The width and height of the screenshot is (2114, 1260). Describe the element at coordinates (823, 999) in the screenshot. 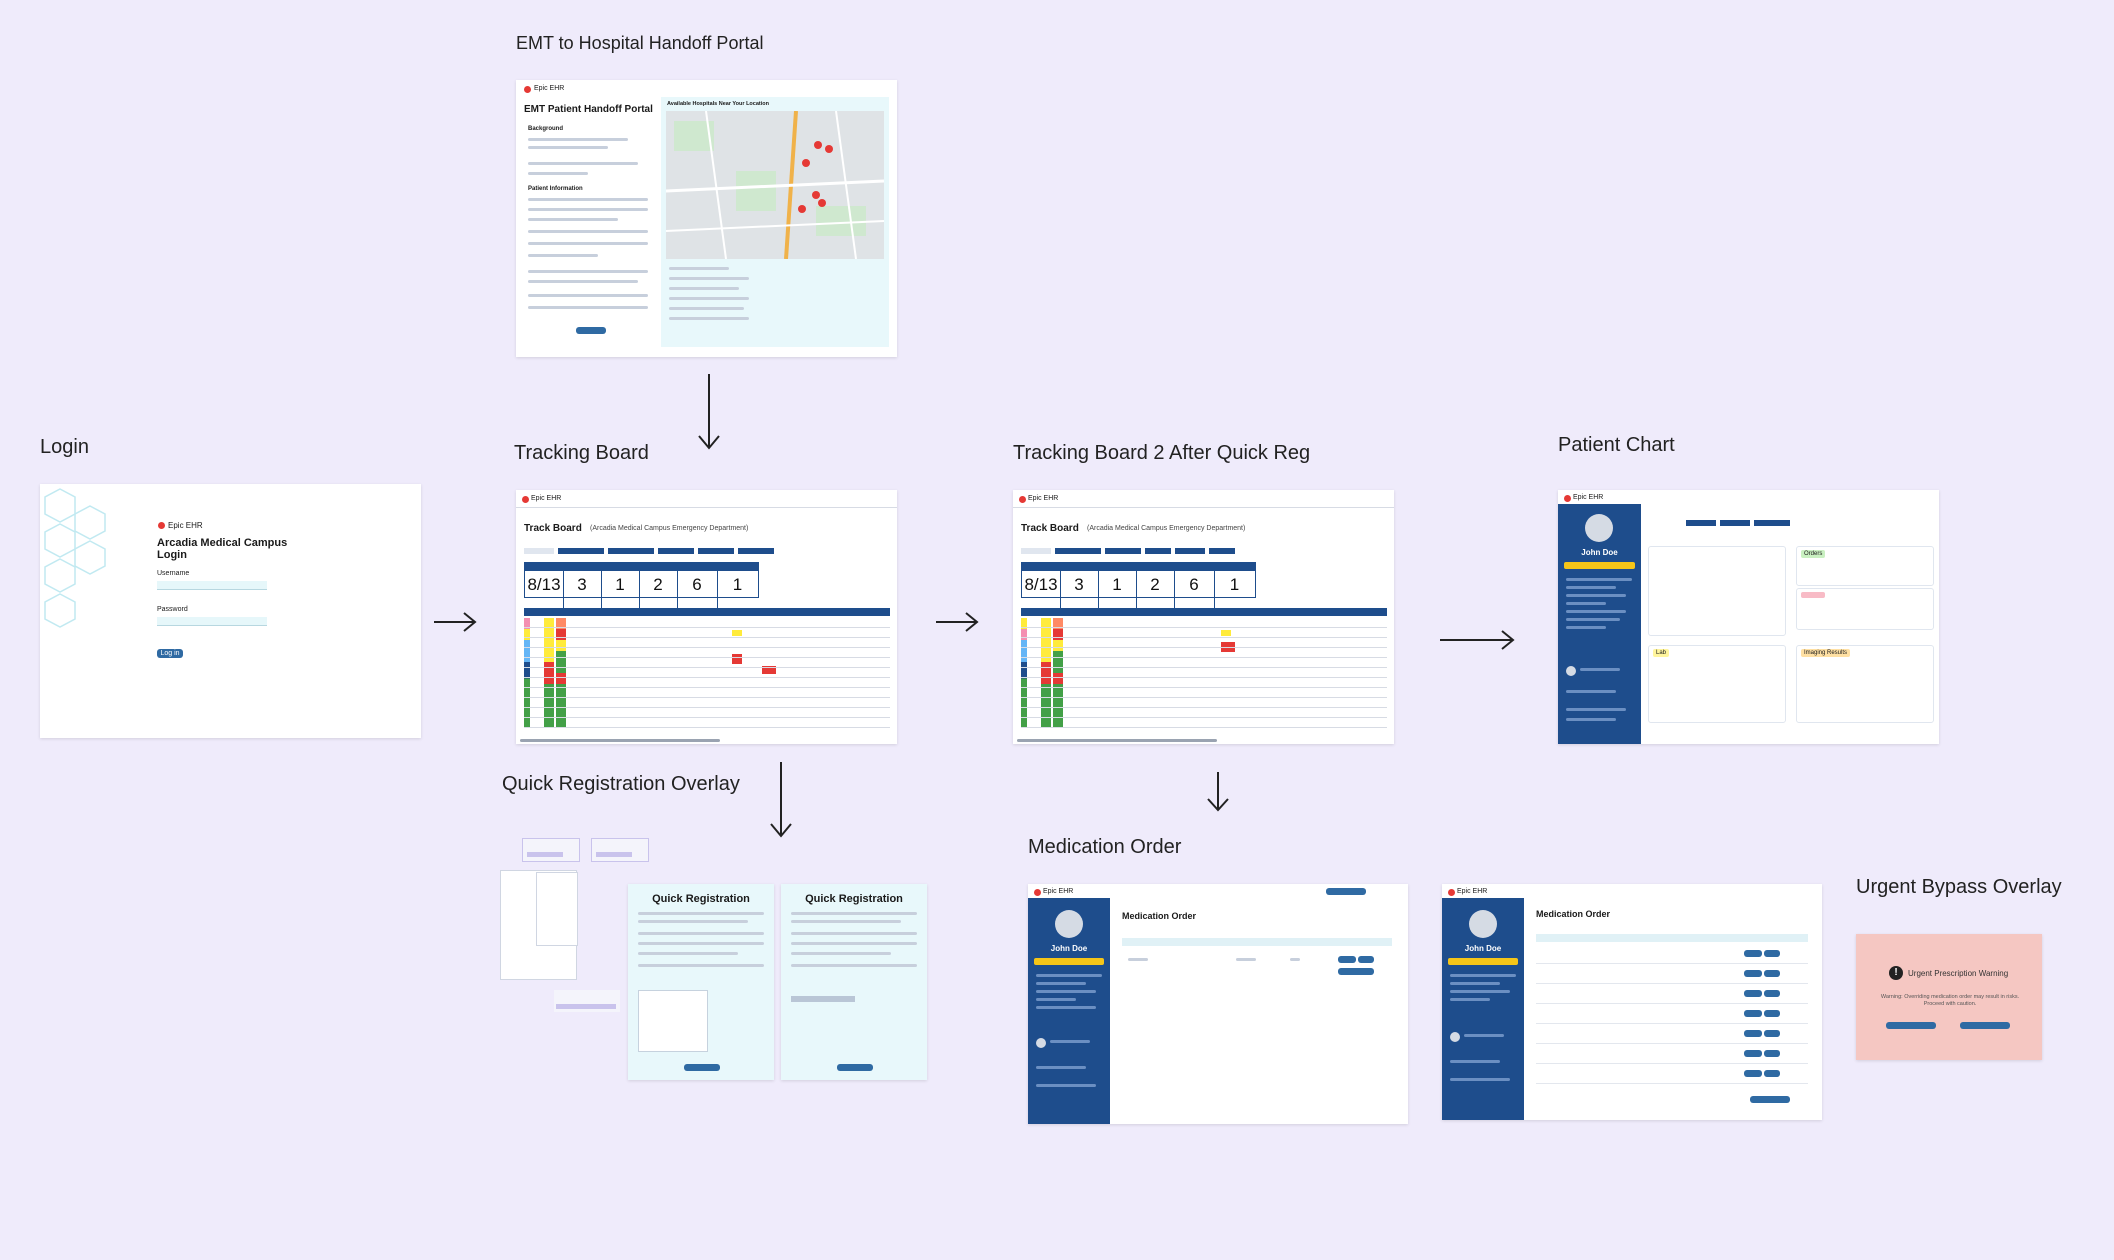

I see `reason-select-filled` at that location.